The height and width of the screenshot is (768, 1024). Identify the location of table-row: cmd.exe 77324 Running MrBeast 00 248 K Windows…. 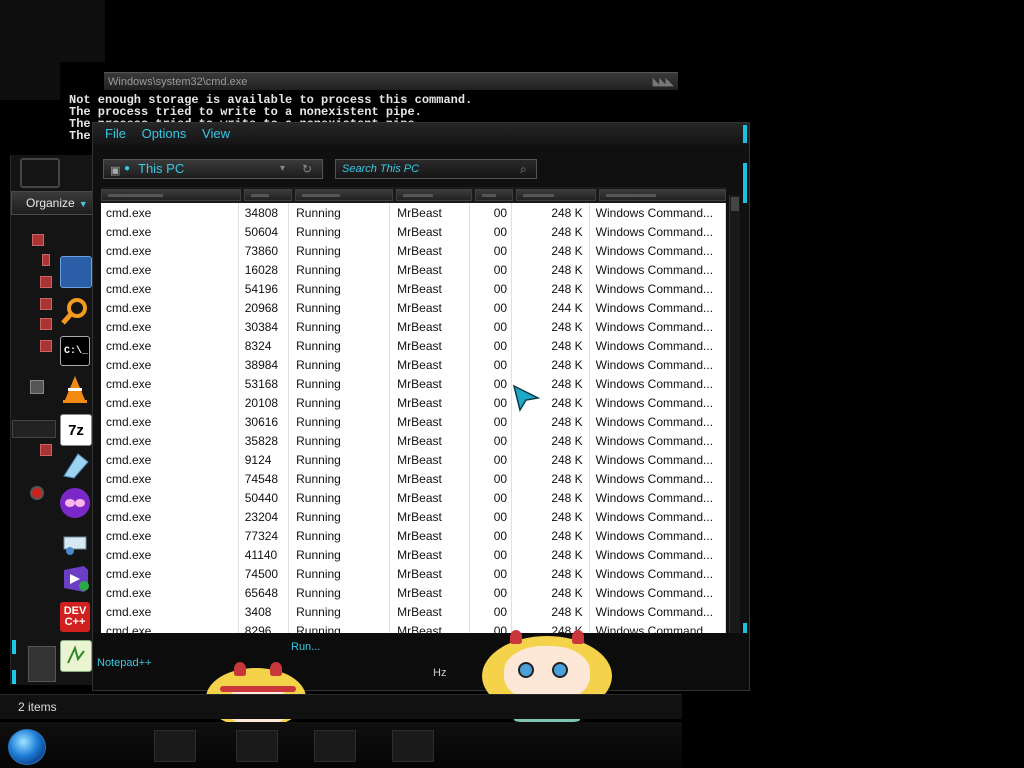
(413, 535).